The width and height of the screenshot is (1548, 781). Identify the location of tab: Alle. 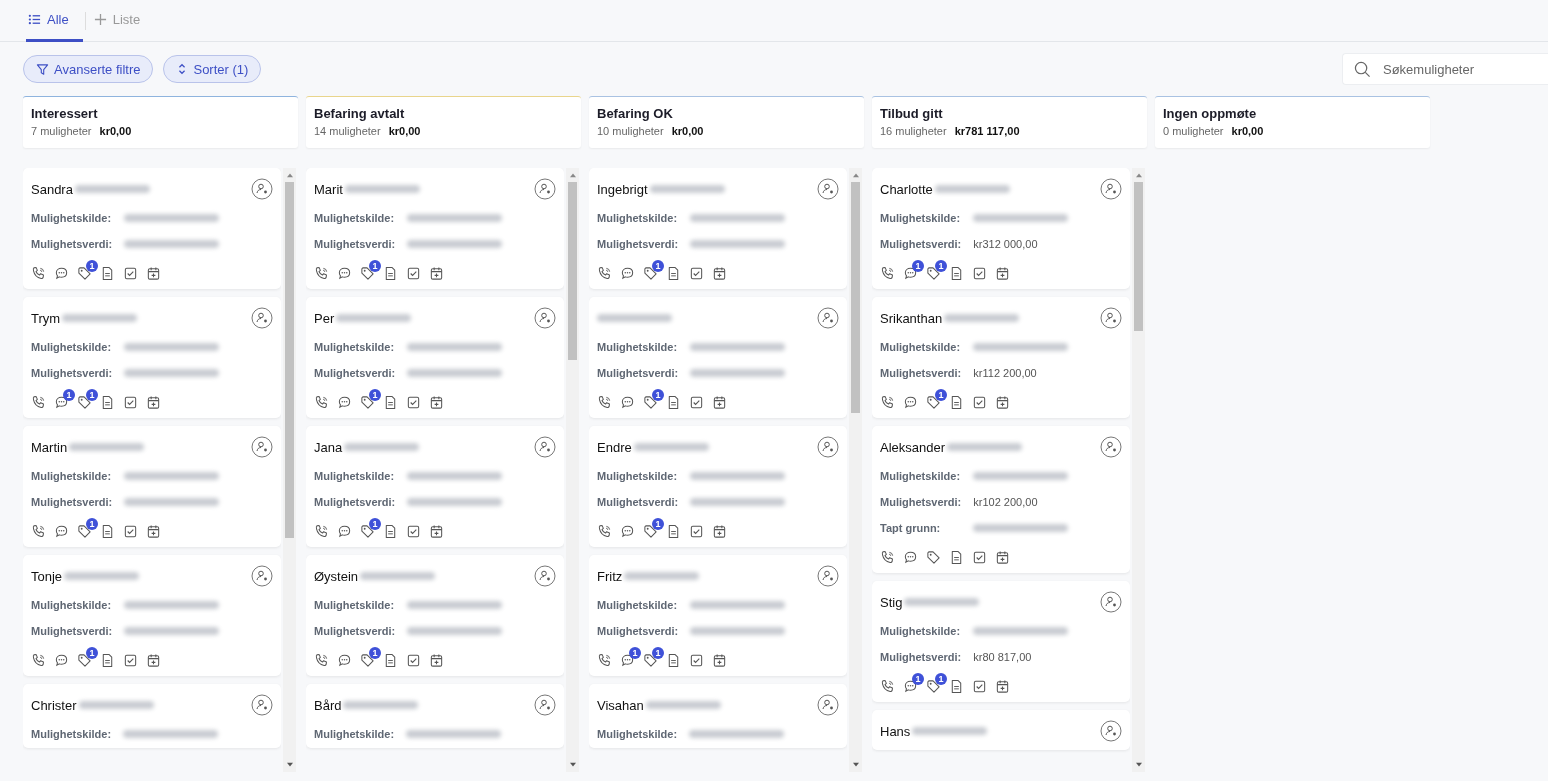
(54, 21).